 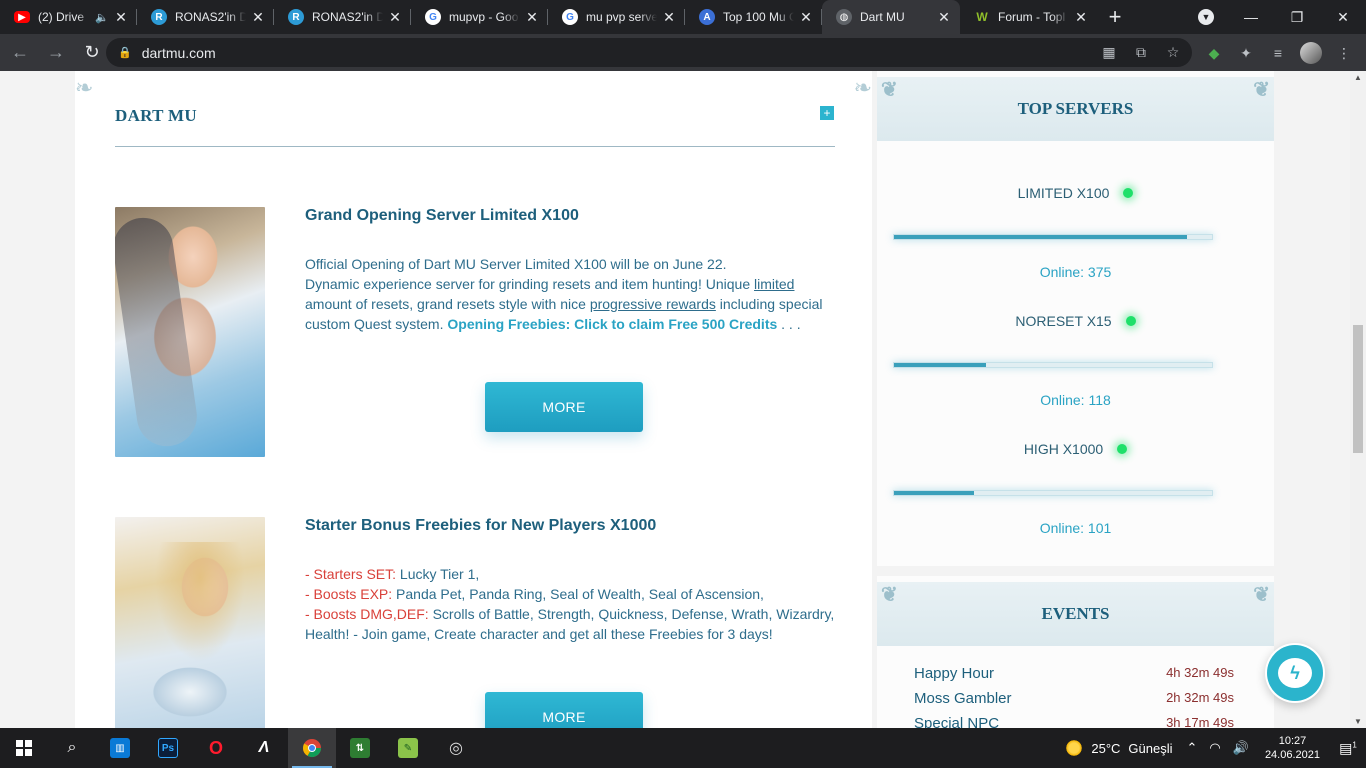 I want to click on notepad-icon: ✎, so click(x=408, y=748).